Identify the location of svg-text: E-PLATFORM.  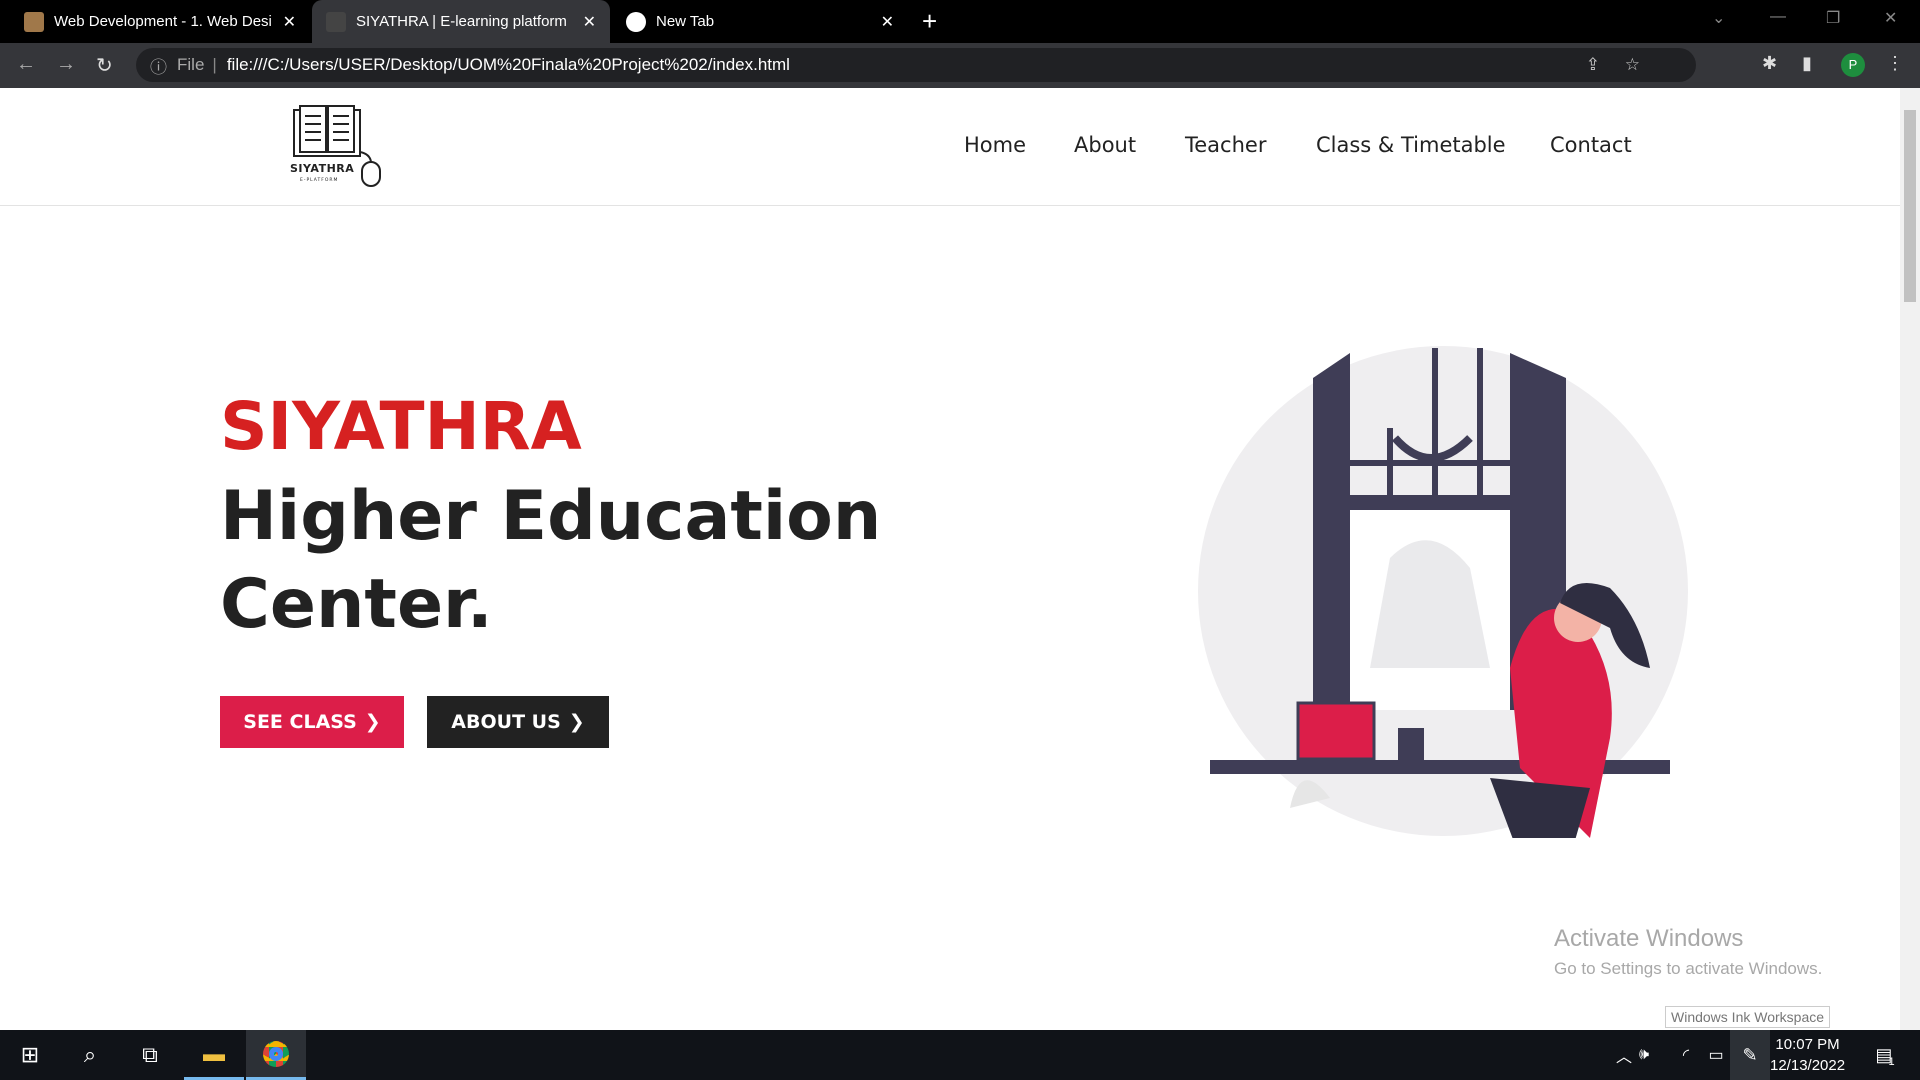
(319, 180).